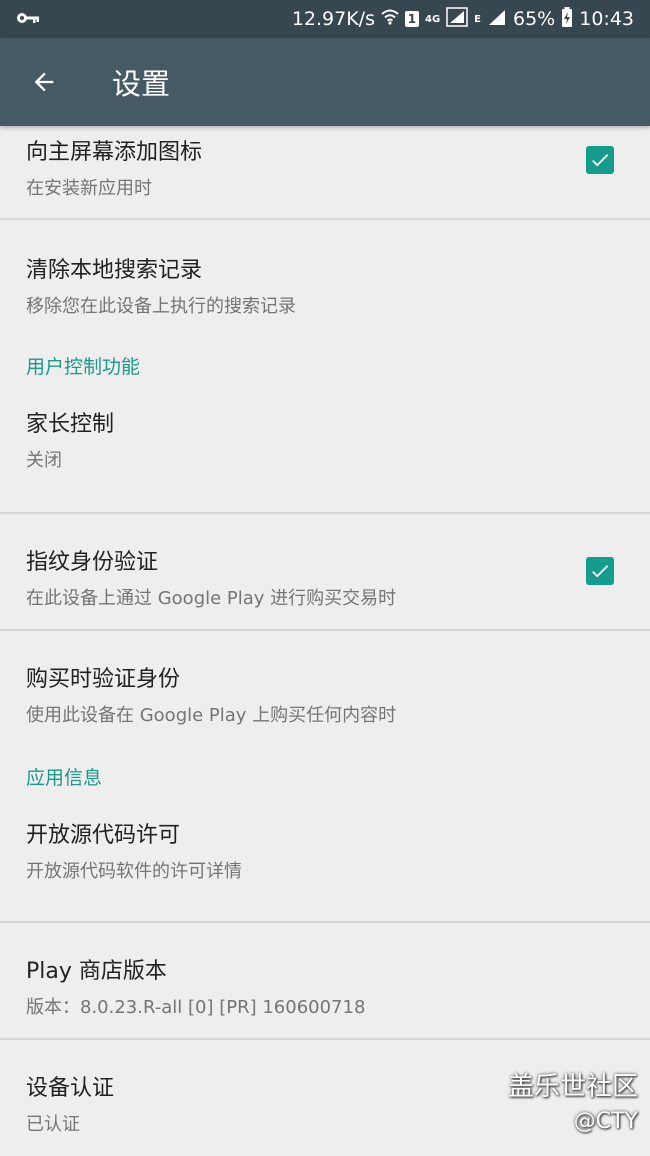 Image resolution: width=650 pixels, height=1156 pixels. I want to click on back-button, so click(44, 82).